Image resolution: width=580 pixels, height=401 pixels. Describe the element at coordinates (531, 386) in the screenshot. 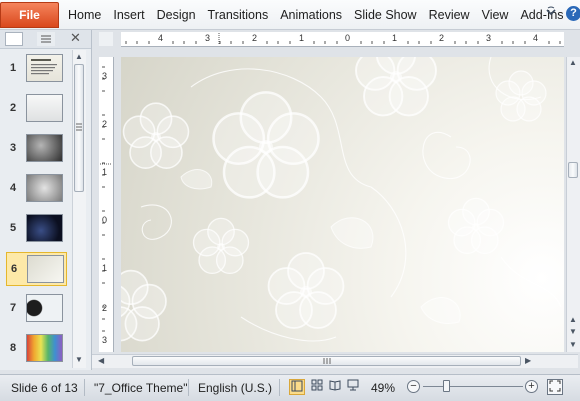

I see `zoom-in-button: +` at that location.